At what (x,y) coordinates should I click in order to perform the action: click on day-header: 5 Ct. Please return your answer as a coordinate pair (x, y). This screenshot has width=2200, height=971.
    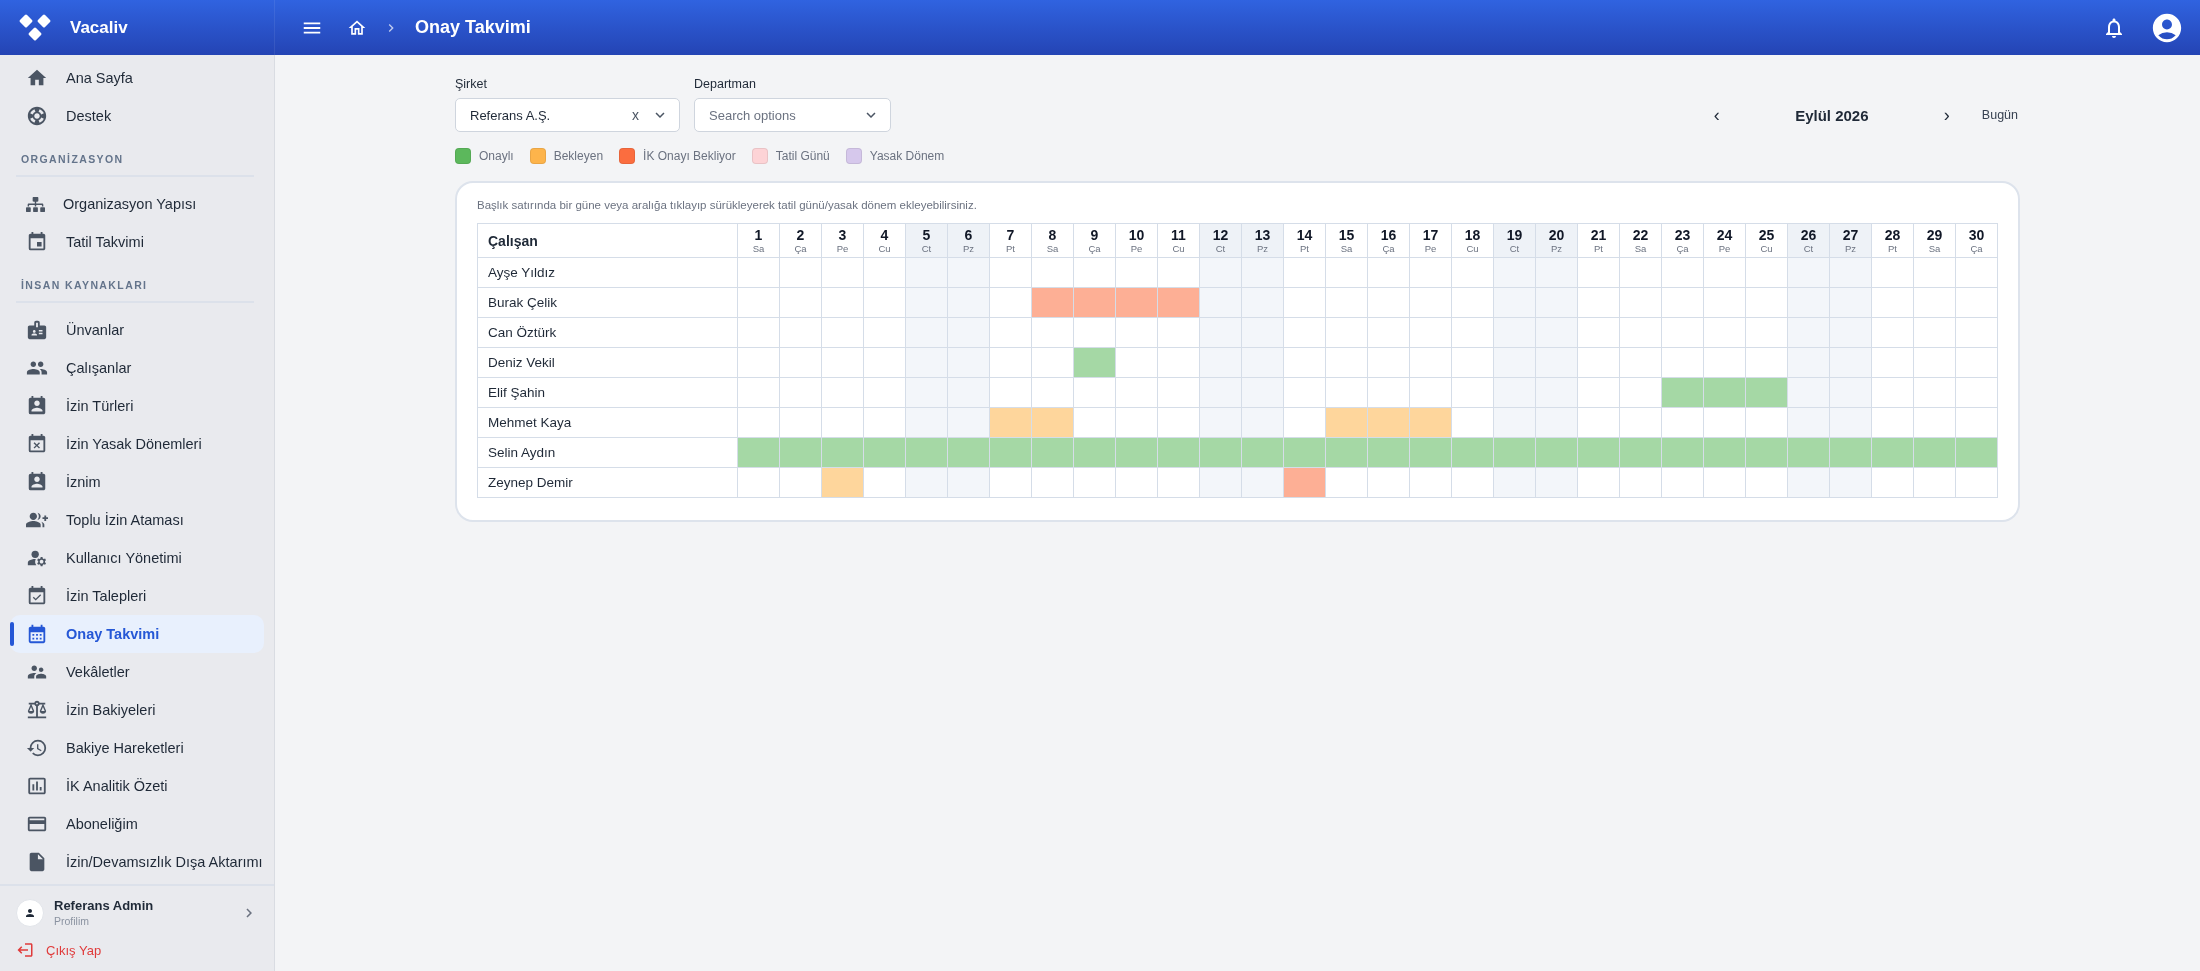
    Looking at the image, I should click on (926, 240).